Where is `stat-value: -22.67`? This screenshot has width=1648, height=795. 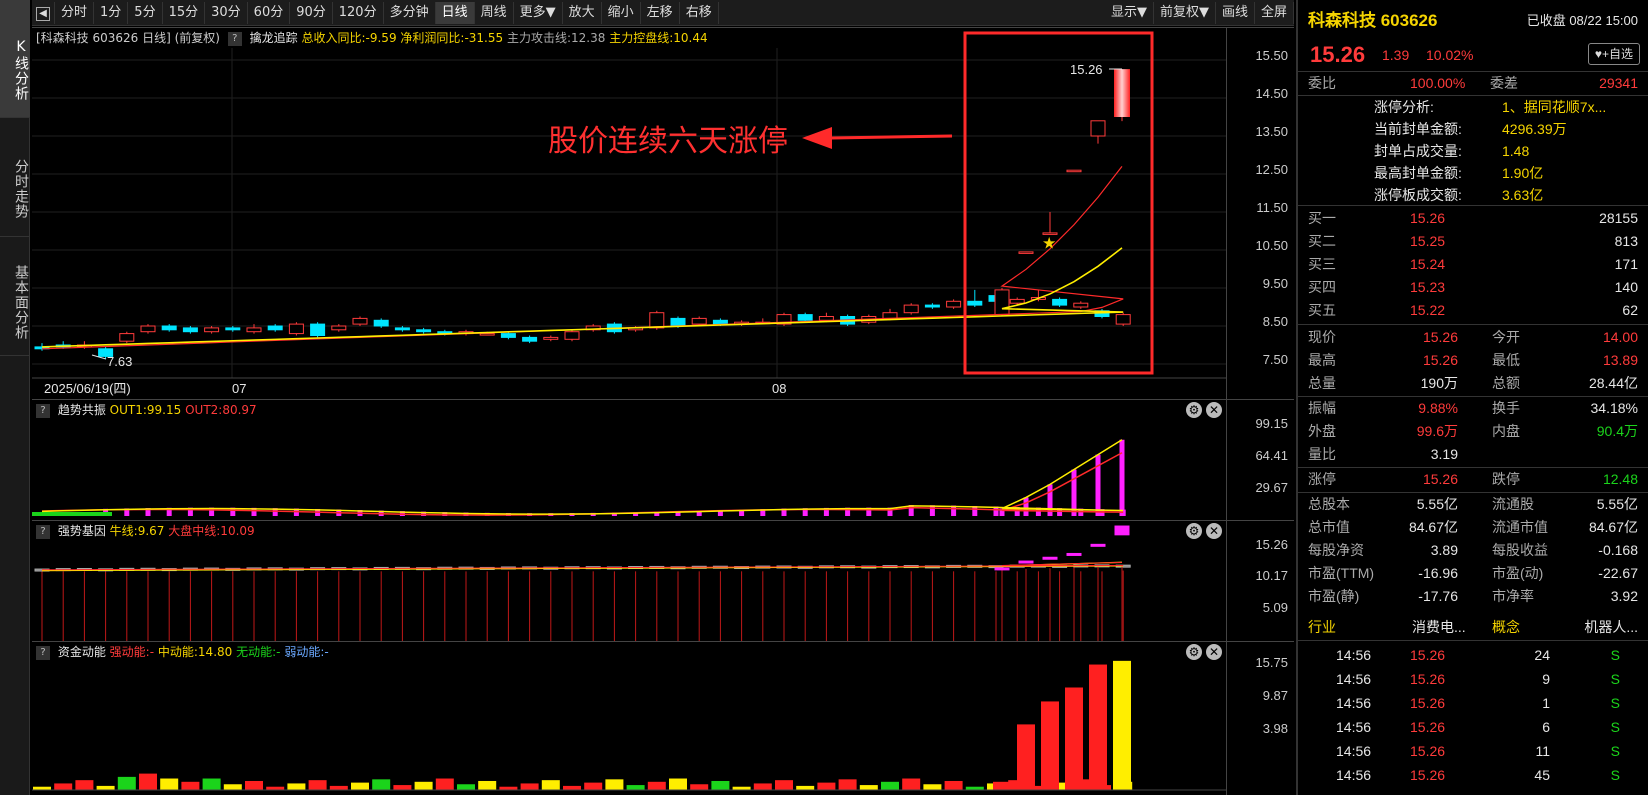 stat-value: -22.67 is located at coordinates (1618, 573).